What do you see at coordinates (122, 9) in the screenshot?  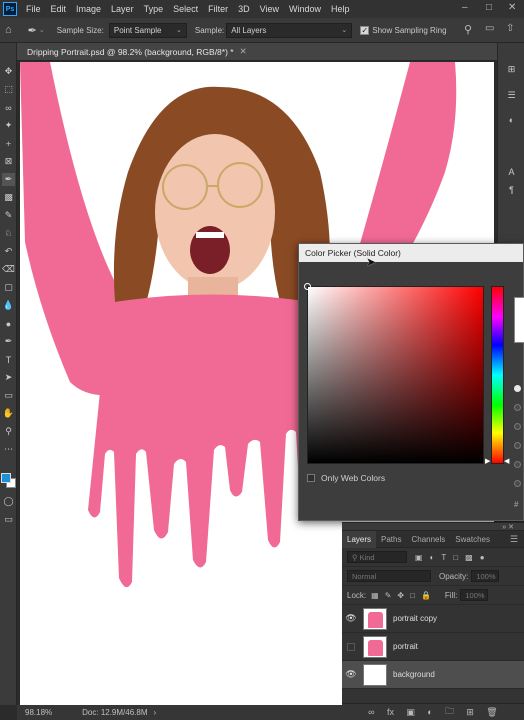 I see `menu-layer: Layer` at bounding box center [122, 9].